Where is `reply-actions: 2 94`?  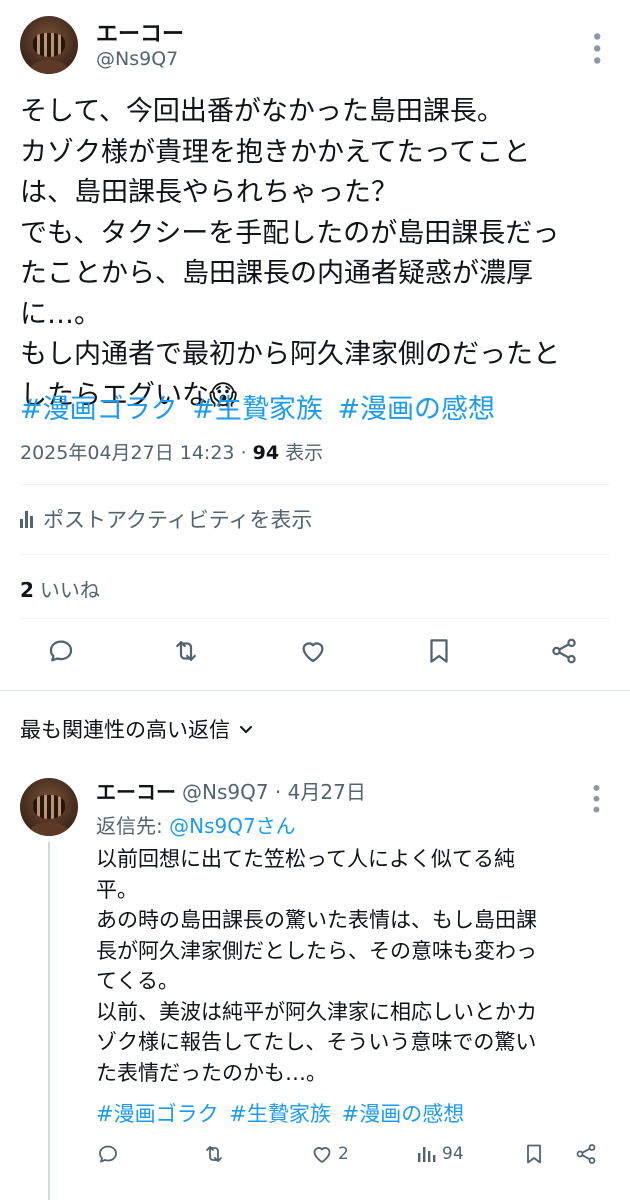 reply-actions: 2 94 is located at coordinates (315, 1157).